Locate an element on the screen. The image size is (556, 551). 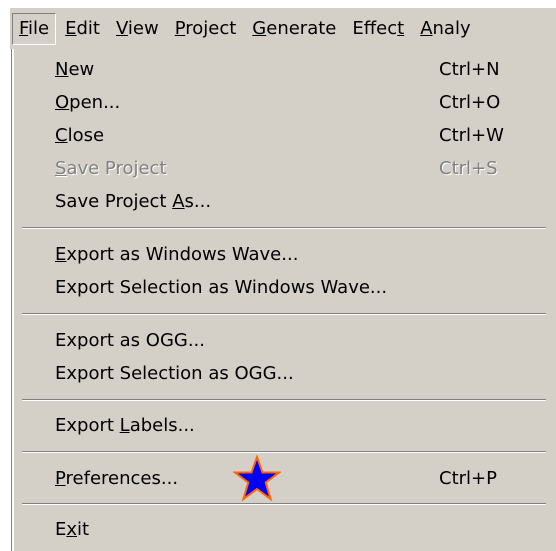
menu-project: Project is located at coordinates (206, 29).